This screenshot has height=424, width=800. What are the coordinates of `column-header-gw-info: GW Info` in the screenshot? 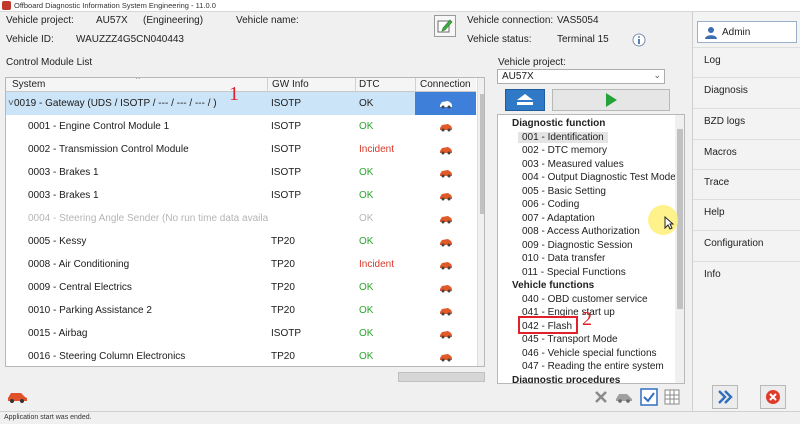 It's located at (290, 84).